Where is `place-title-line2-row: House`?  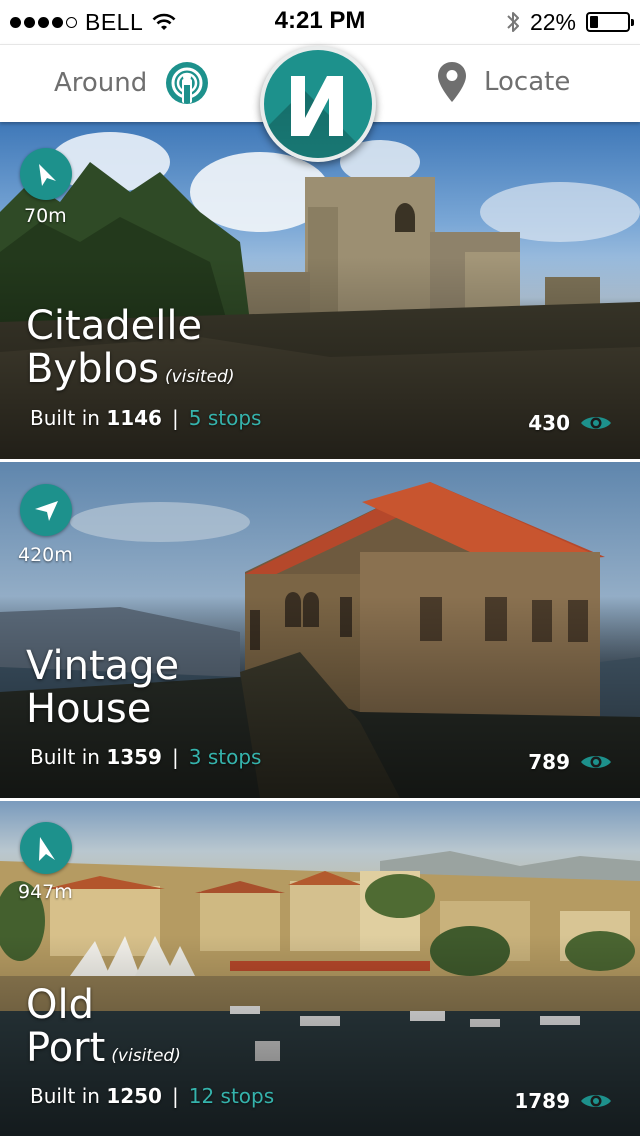 place-title-line2-row: House is located at coordinates (102, 709).